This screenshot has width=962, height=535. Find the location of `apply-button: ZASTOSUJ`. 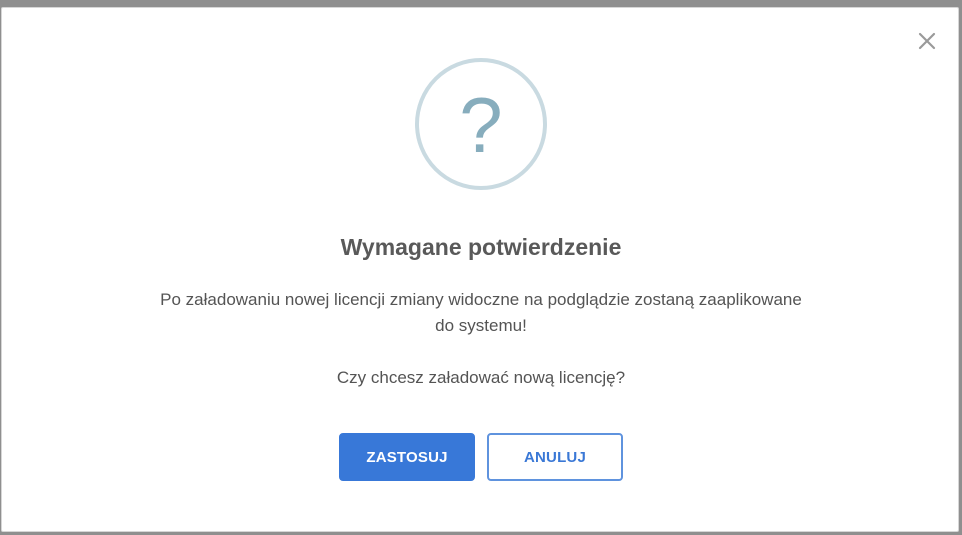

apply-button: ZASTOSUJ is located at coordinates (407, 457).